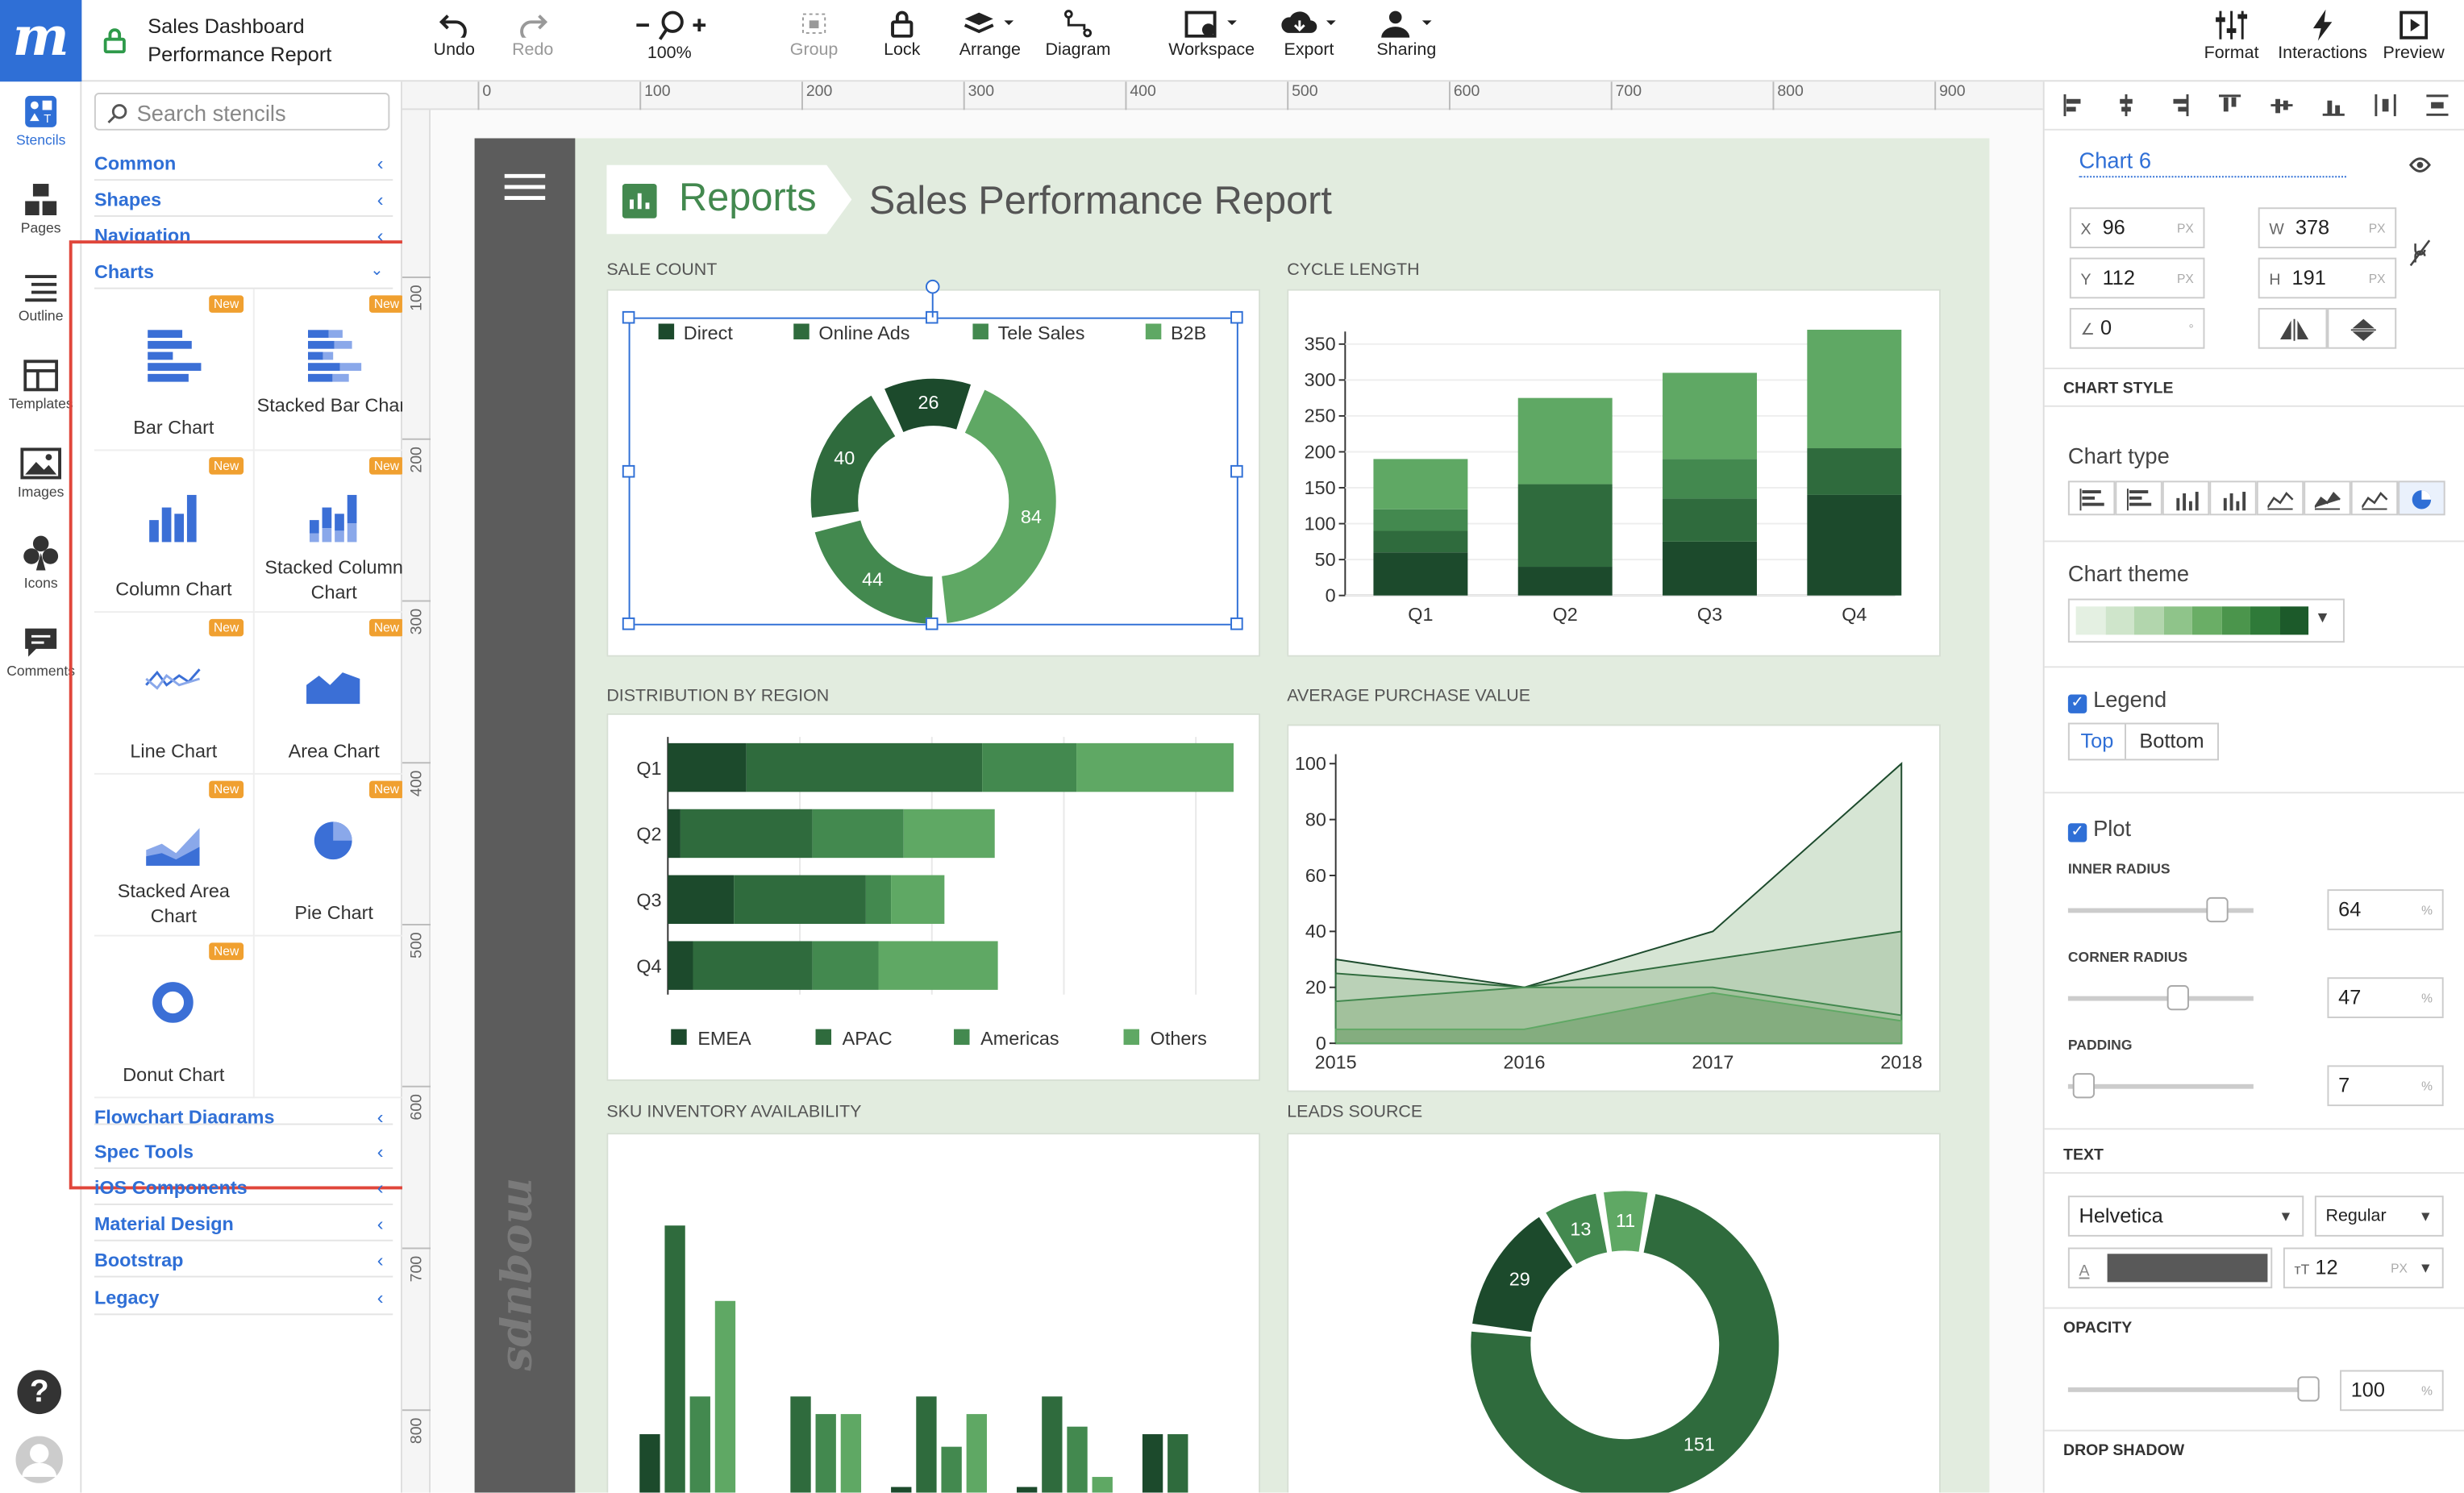  I want to click on workspace-button: Workspace, so click(1211, 35).